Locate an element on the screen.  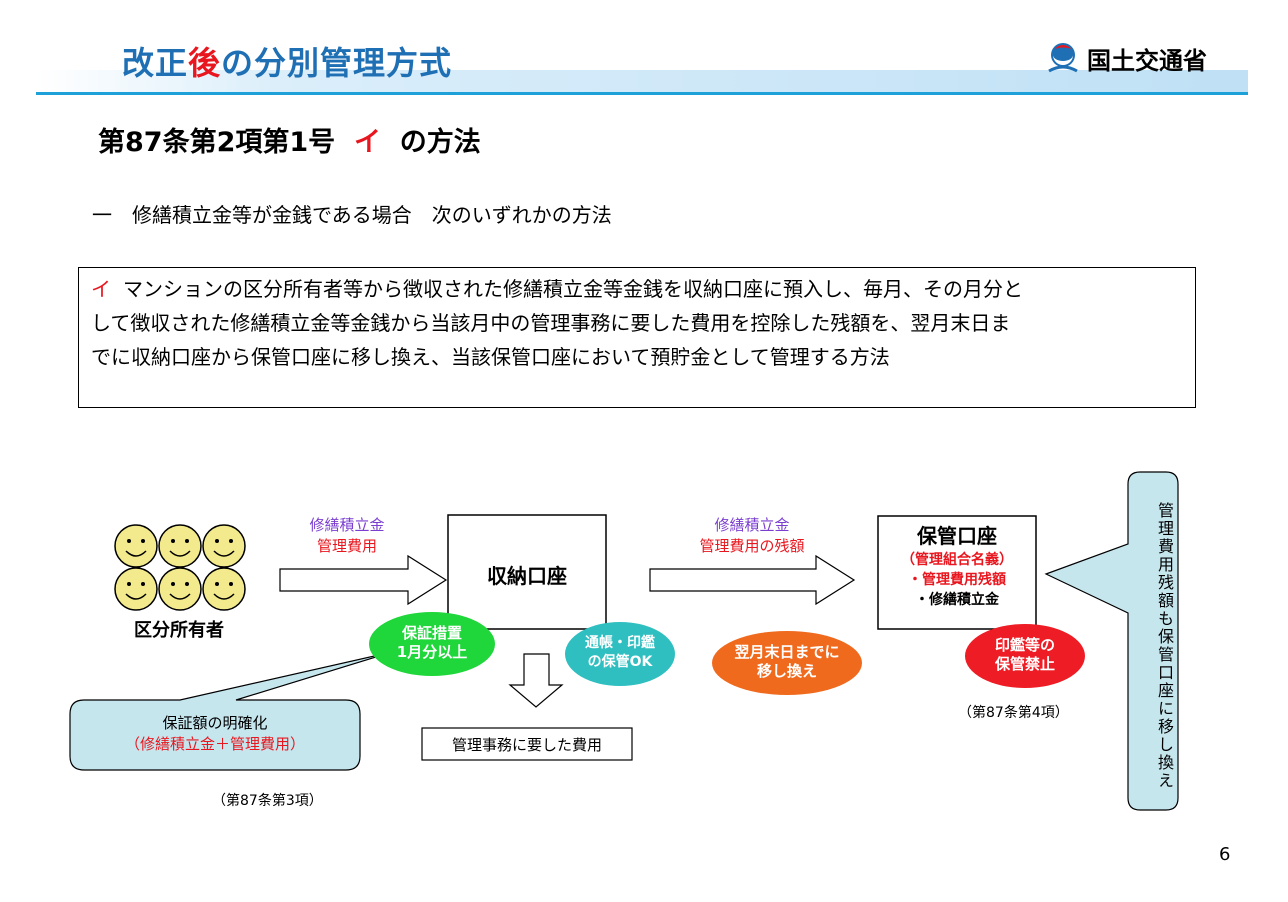
owners-faces-icon is located at coordinates (180, 567).